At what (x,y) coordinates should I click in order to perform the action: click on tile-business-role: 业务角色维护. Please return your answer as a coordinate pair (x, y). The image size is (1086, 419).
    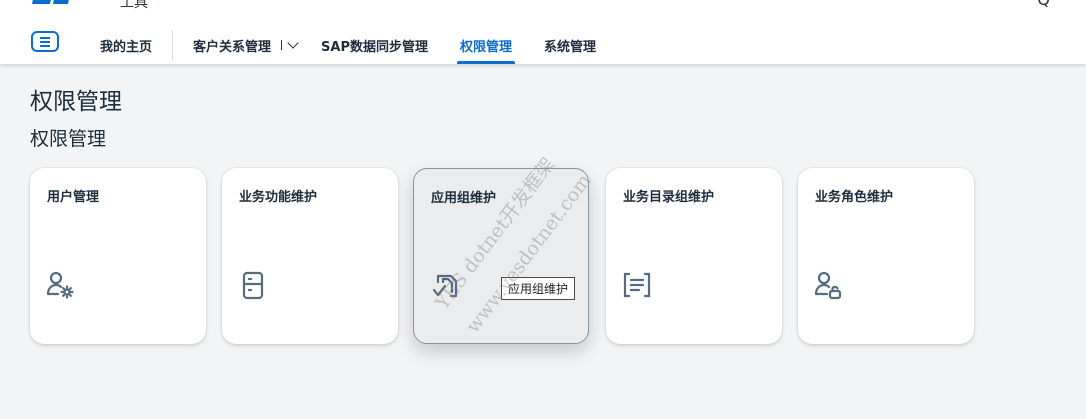
    Looking at the image, I should click on (886, 256).